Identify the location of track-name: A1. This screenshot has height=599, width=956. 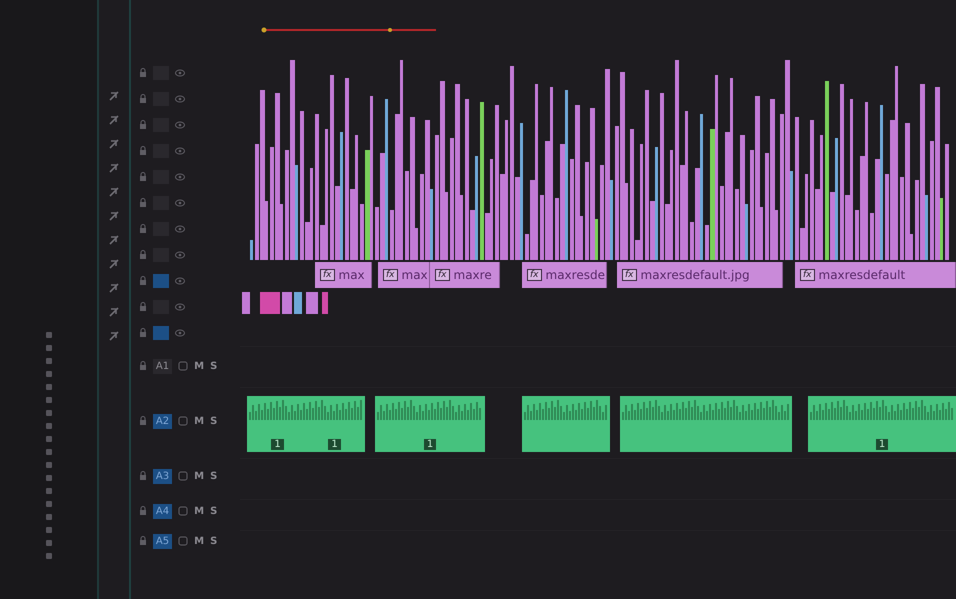
(162, 366).